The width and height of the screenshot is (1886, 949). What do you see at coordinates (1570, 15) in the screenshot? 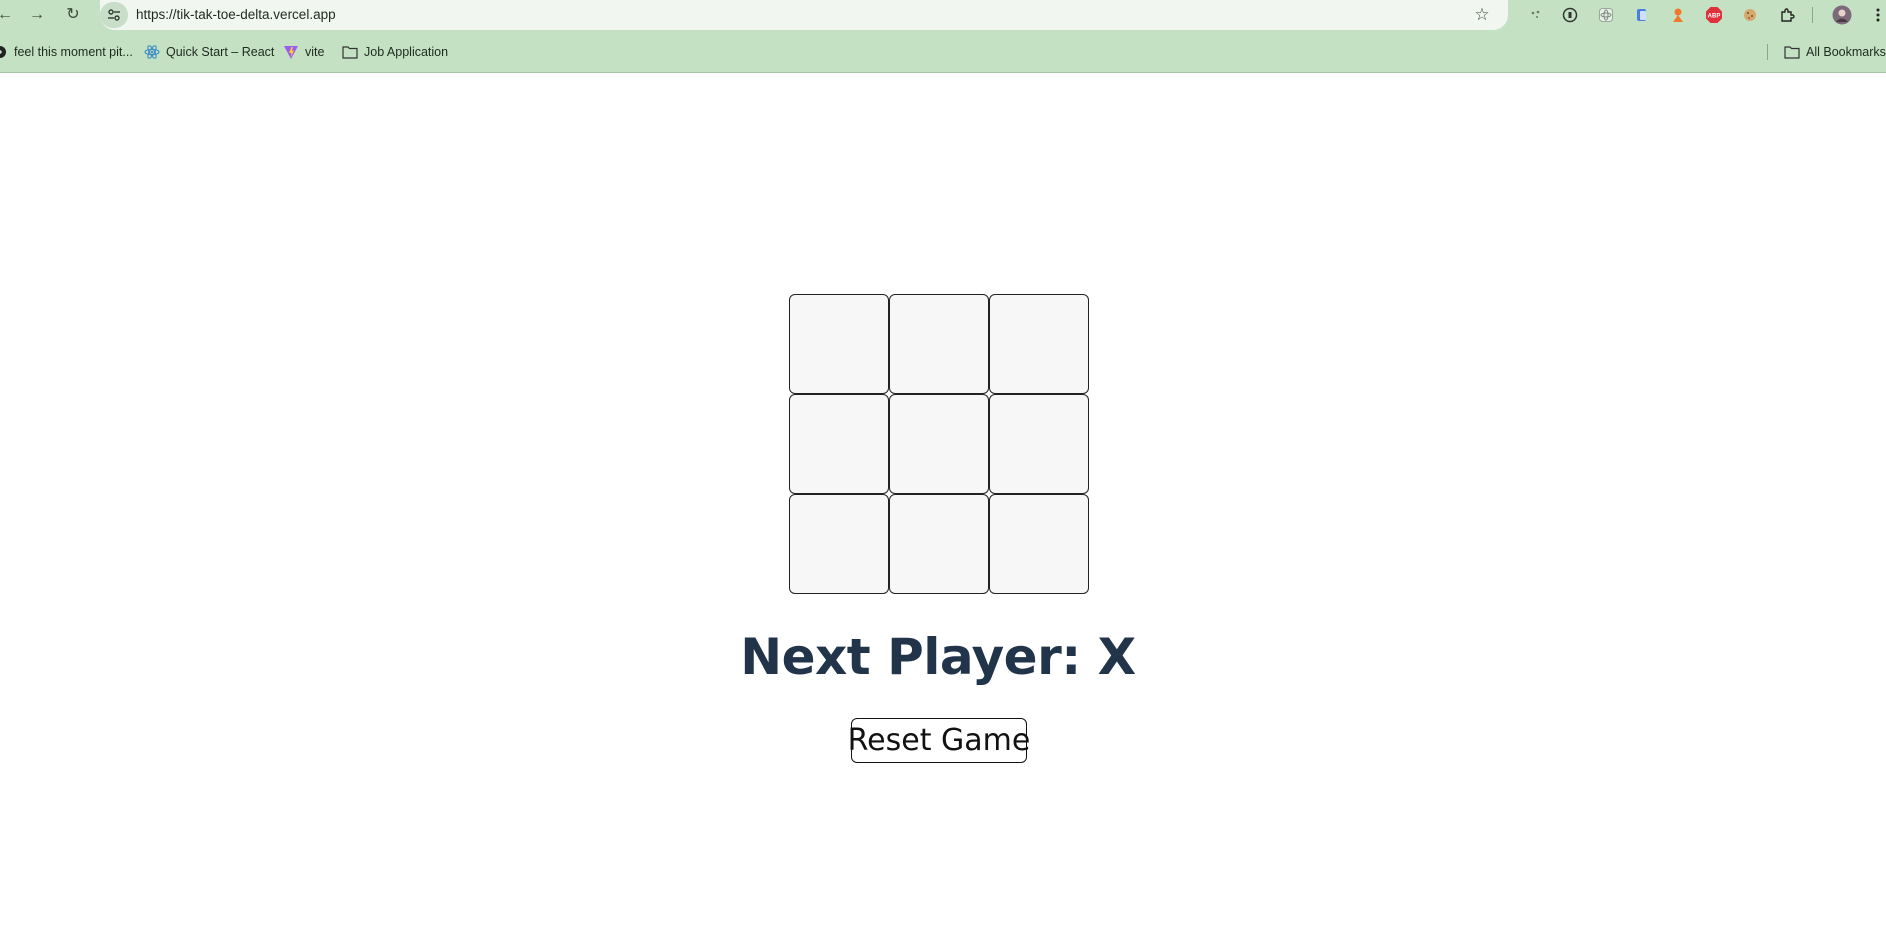
I see `extension-password-icon` at bounding box center [1570, 15].